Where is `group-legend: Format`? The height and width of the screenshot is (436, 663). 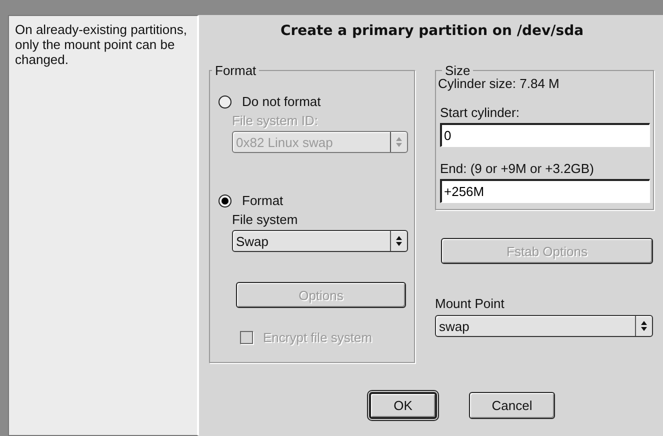
group-legend: Format is located at coordinates (236, 70).